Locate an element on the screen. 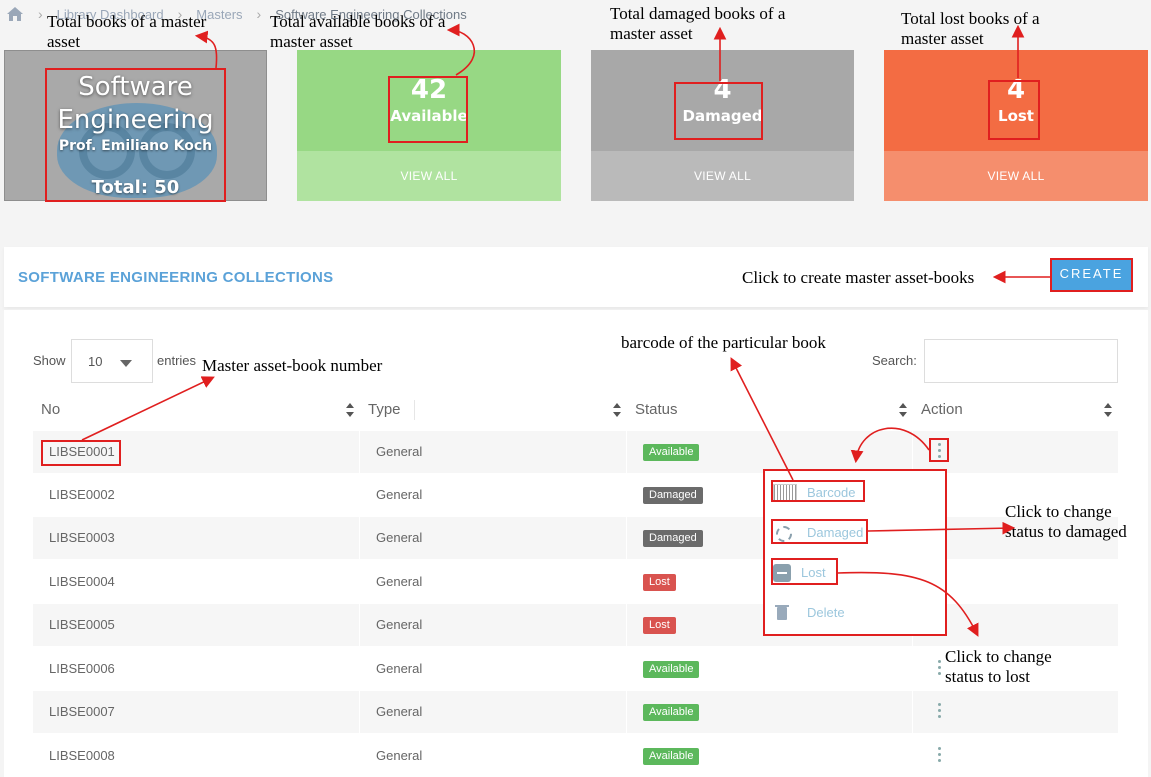 The image size is (1151, 777). book-number: LIBSE0003 is located at coordinates (196, 538).